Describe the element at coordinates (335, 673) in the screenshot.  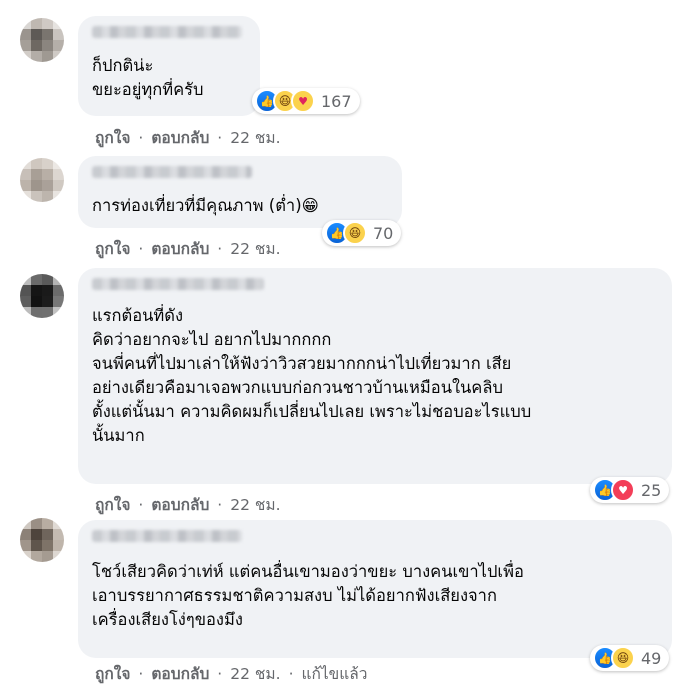
I see `edited-label: แก้ไขแล้ว` at that location.